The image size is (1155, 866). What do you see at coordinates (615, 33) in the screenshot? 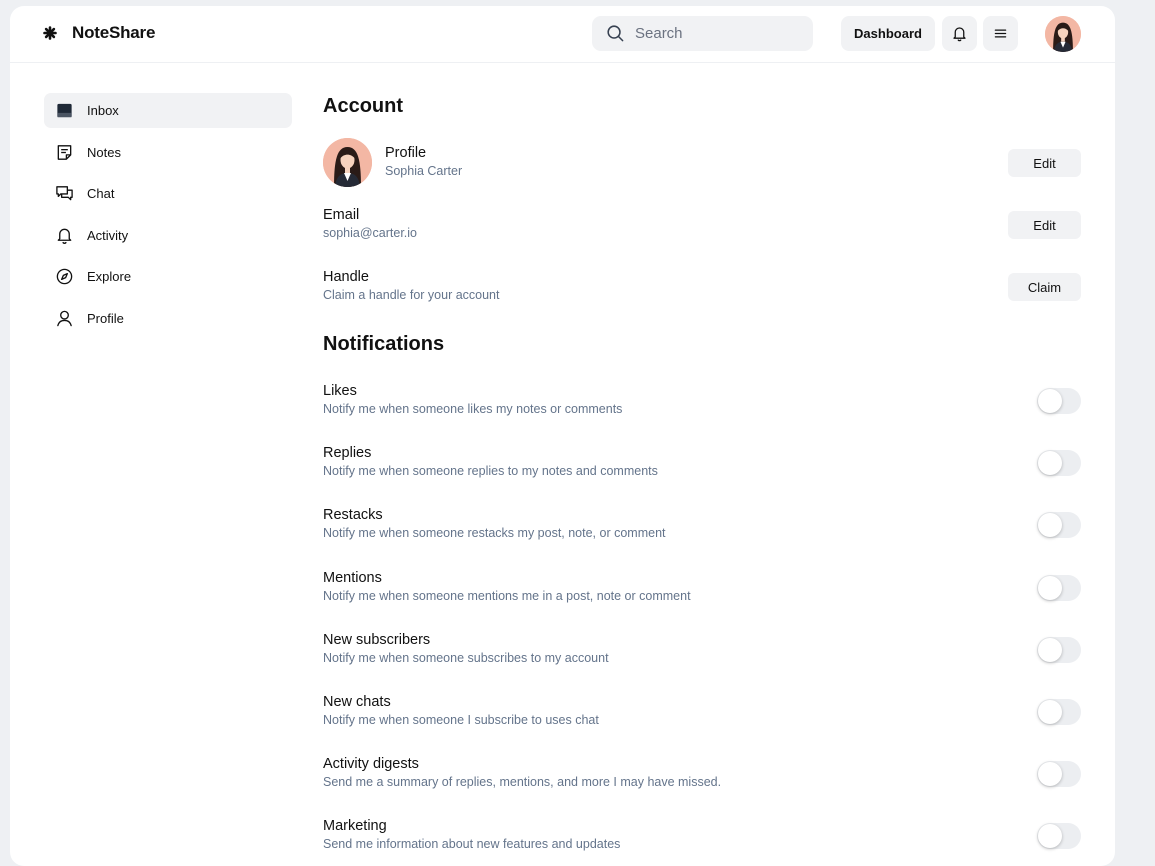
I see `search-icon` at bounding box center [615, 33].